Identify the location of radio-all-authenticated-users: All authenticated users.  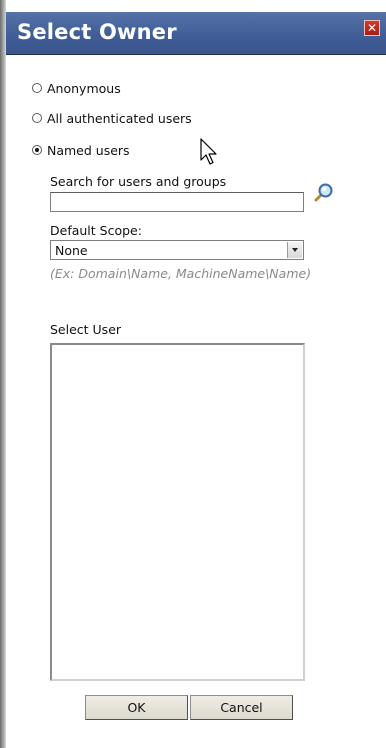
(112, 118).